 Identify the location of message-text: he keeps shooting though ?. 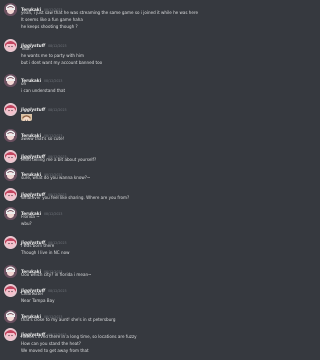
(49, 26).